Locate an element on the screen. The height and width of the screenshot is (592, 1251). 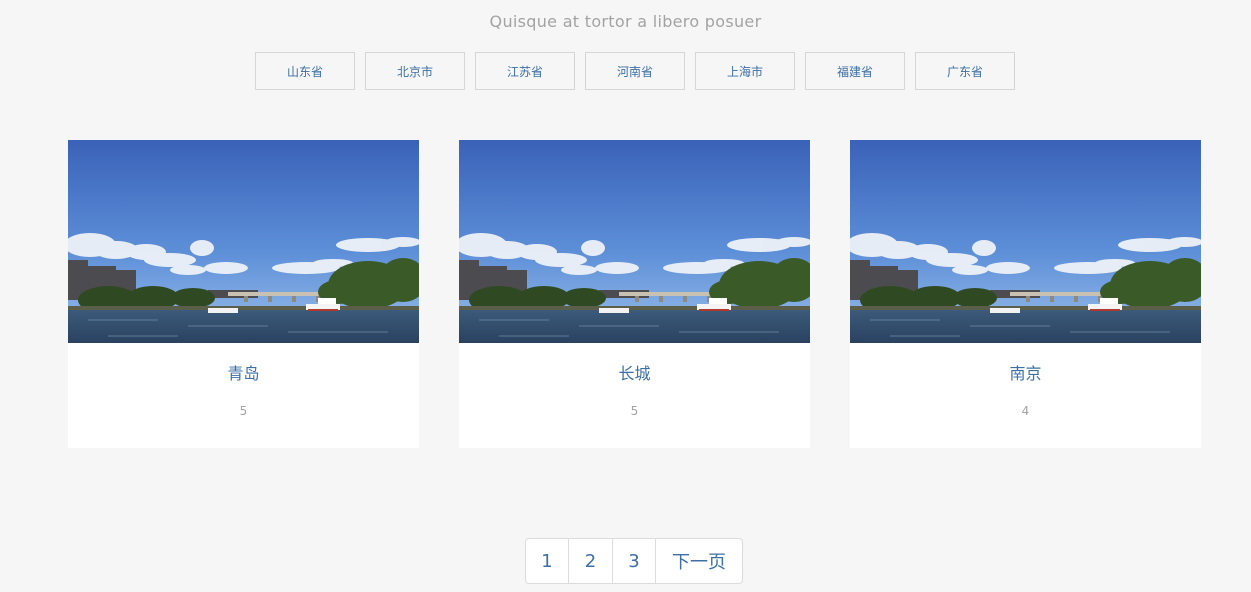
card-title: 长城 is located at coordinates (634, 374).